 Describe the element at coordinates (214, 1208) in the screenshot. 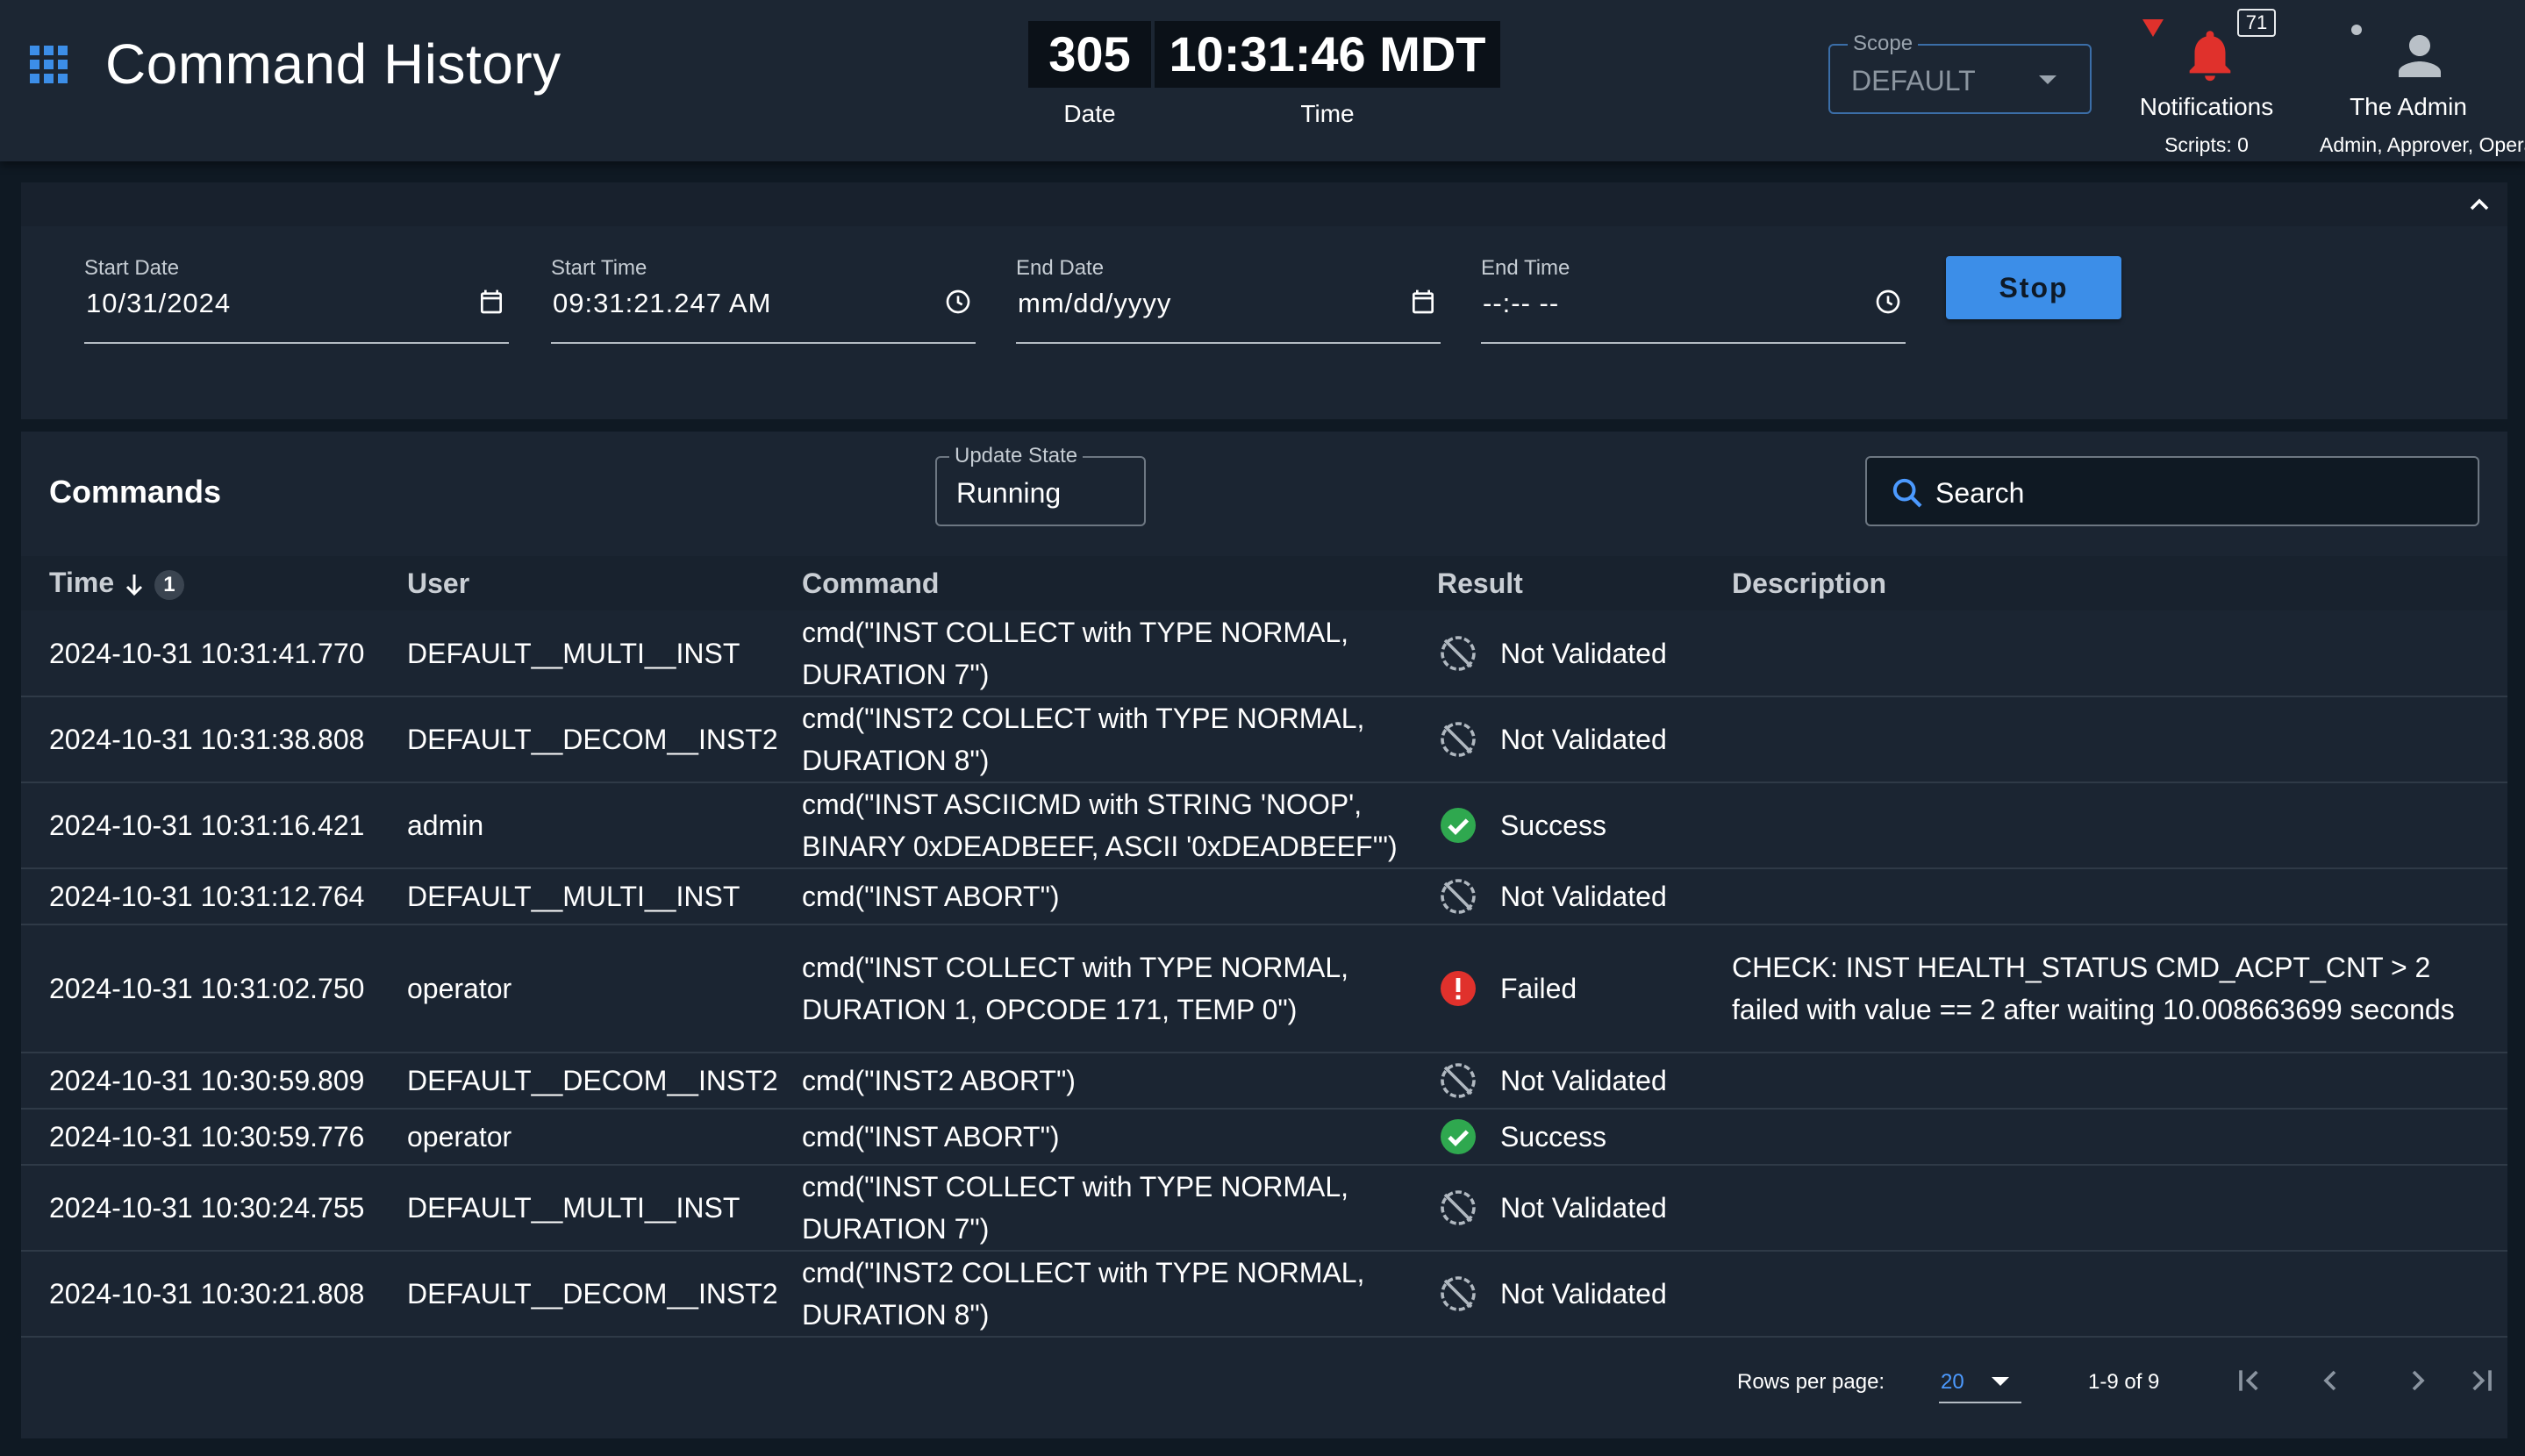

I see `cell-time: 2024-10-31 10:30:24.755` at that location.